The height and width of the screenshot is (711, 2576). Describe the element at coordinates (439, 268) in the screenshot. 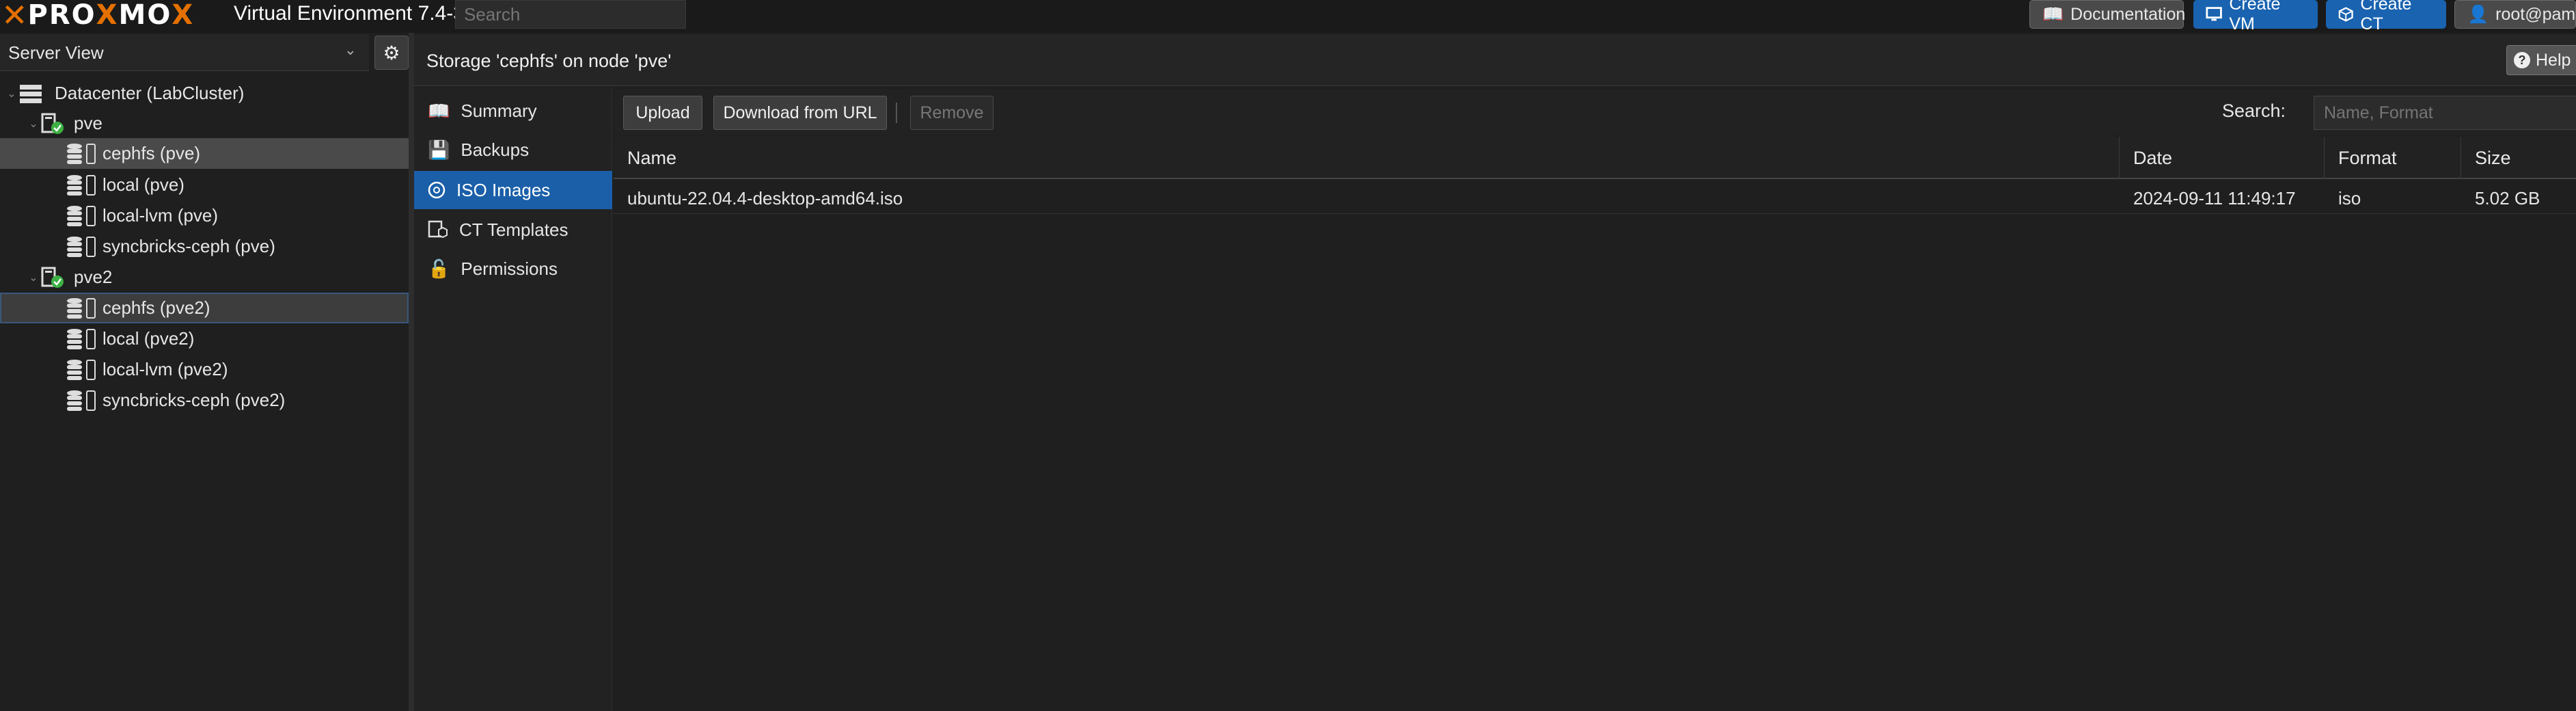

I see `unlock-icon: 🔓` at that location.